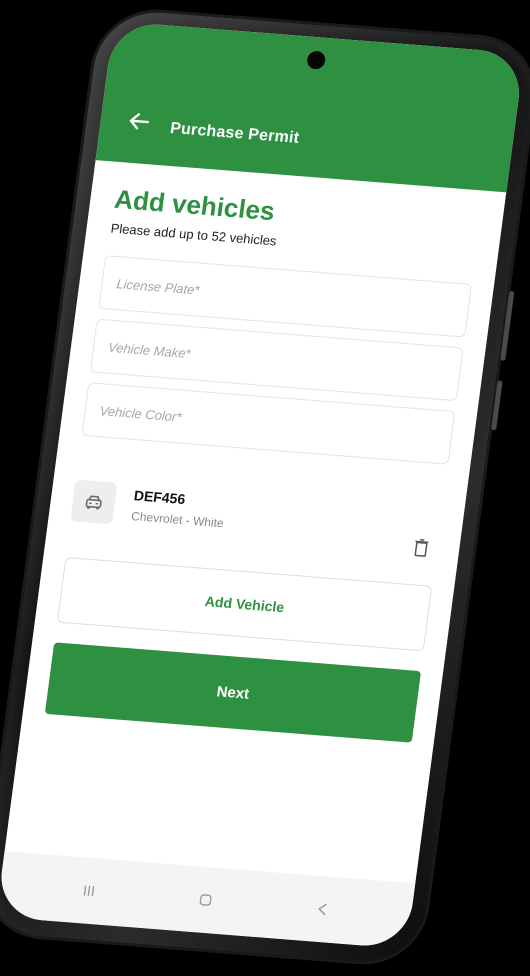 The height and width of the screenshot is (976, 530). I want to click on vehicle-plate: DEF456, so click(159, 497).